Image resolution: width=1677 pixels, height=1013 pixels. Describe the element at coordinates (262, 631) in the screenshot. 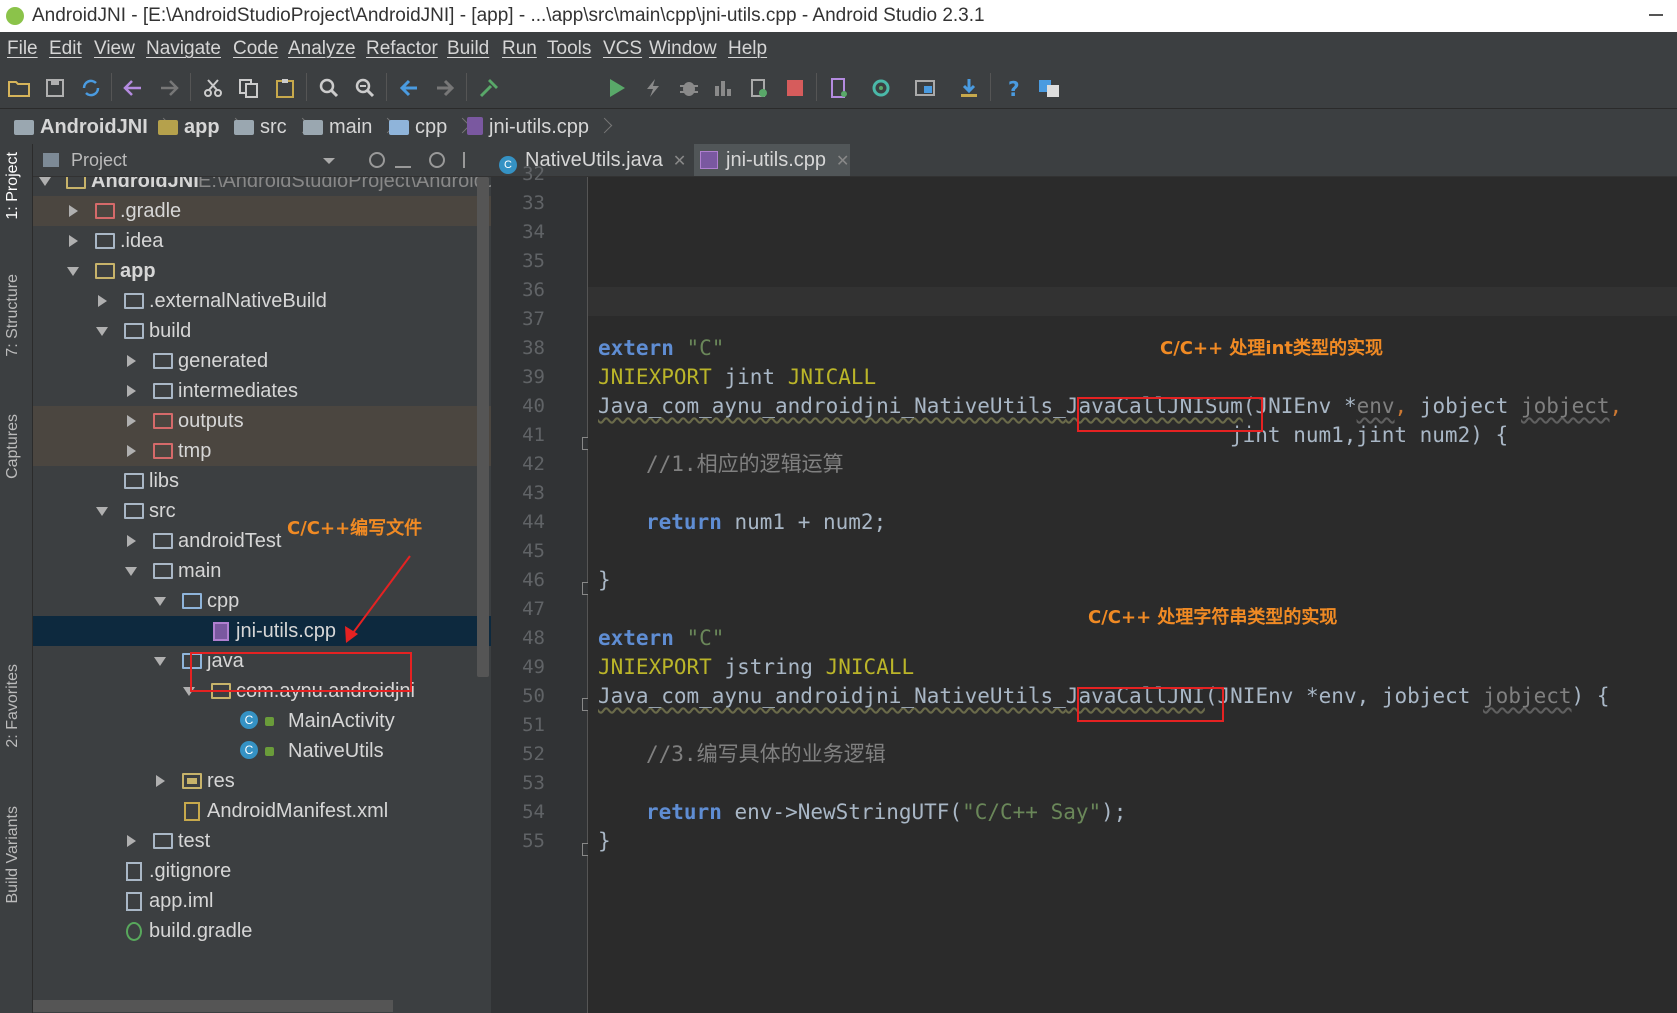

I see `tree-item-jni-utils-cpp: jni-utils.cpp` at that location.